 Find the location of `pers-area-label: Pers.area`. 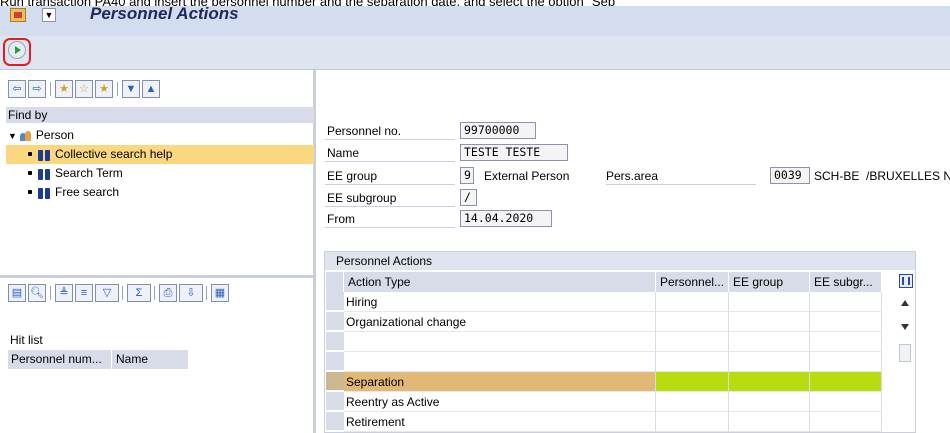

pers-area-label: Pers.area is located at coordinates (681, 176).